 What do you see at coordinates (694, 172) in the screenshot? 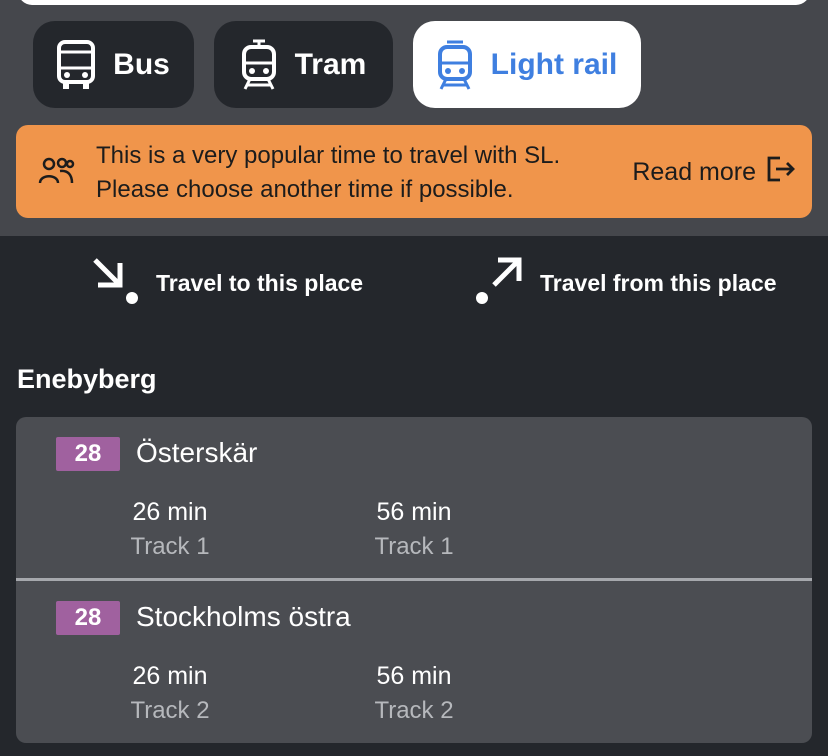
I see `read-more-label: Read more` at bounding box center [694, 172].